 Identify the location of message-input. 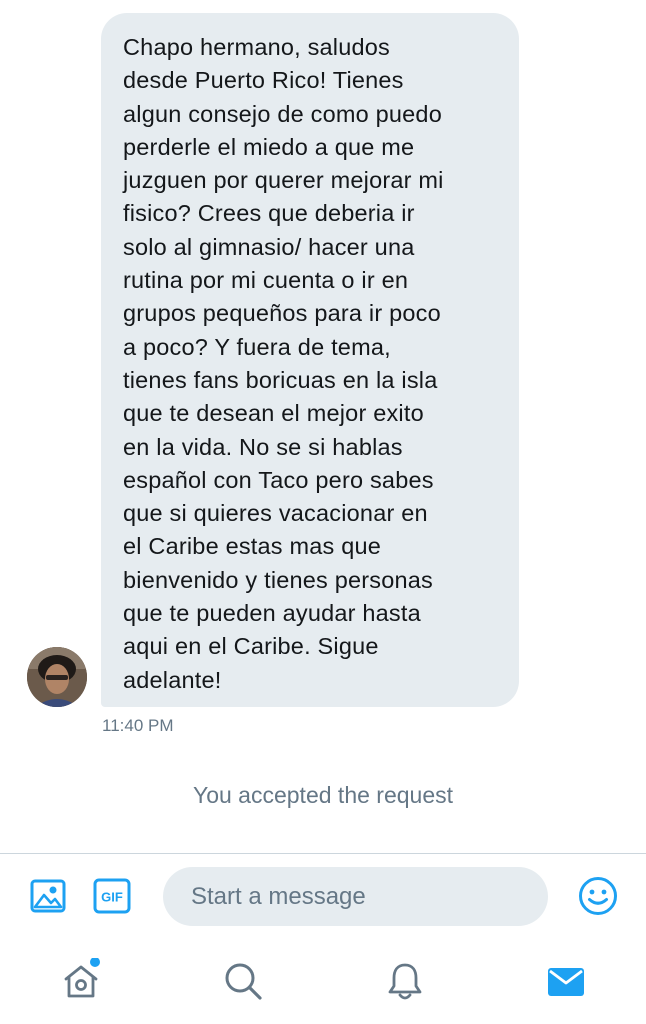
(355, 896).